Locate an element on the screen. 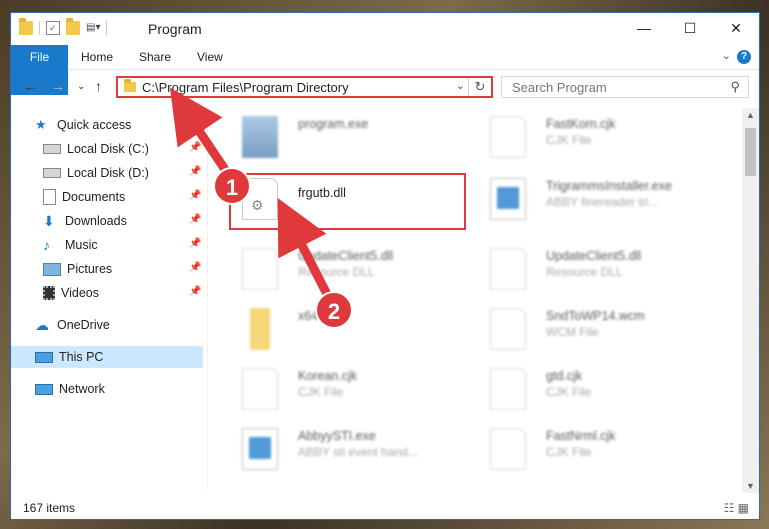 Image resolution: width=769 pixels, height=529 pixels. step-1-badge: 1 is located at coordinates (232, 186).